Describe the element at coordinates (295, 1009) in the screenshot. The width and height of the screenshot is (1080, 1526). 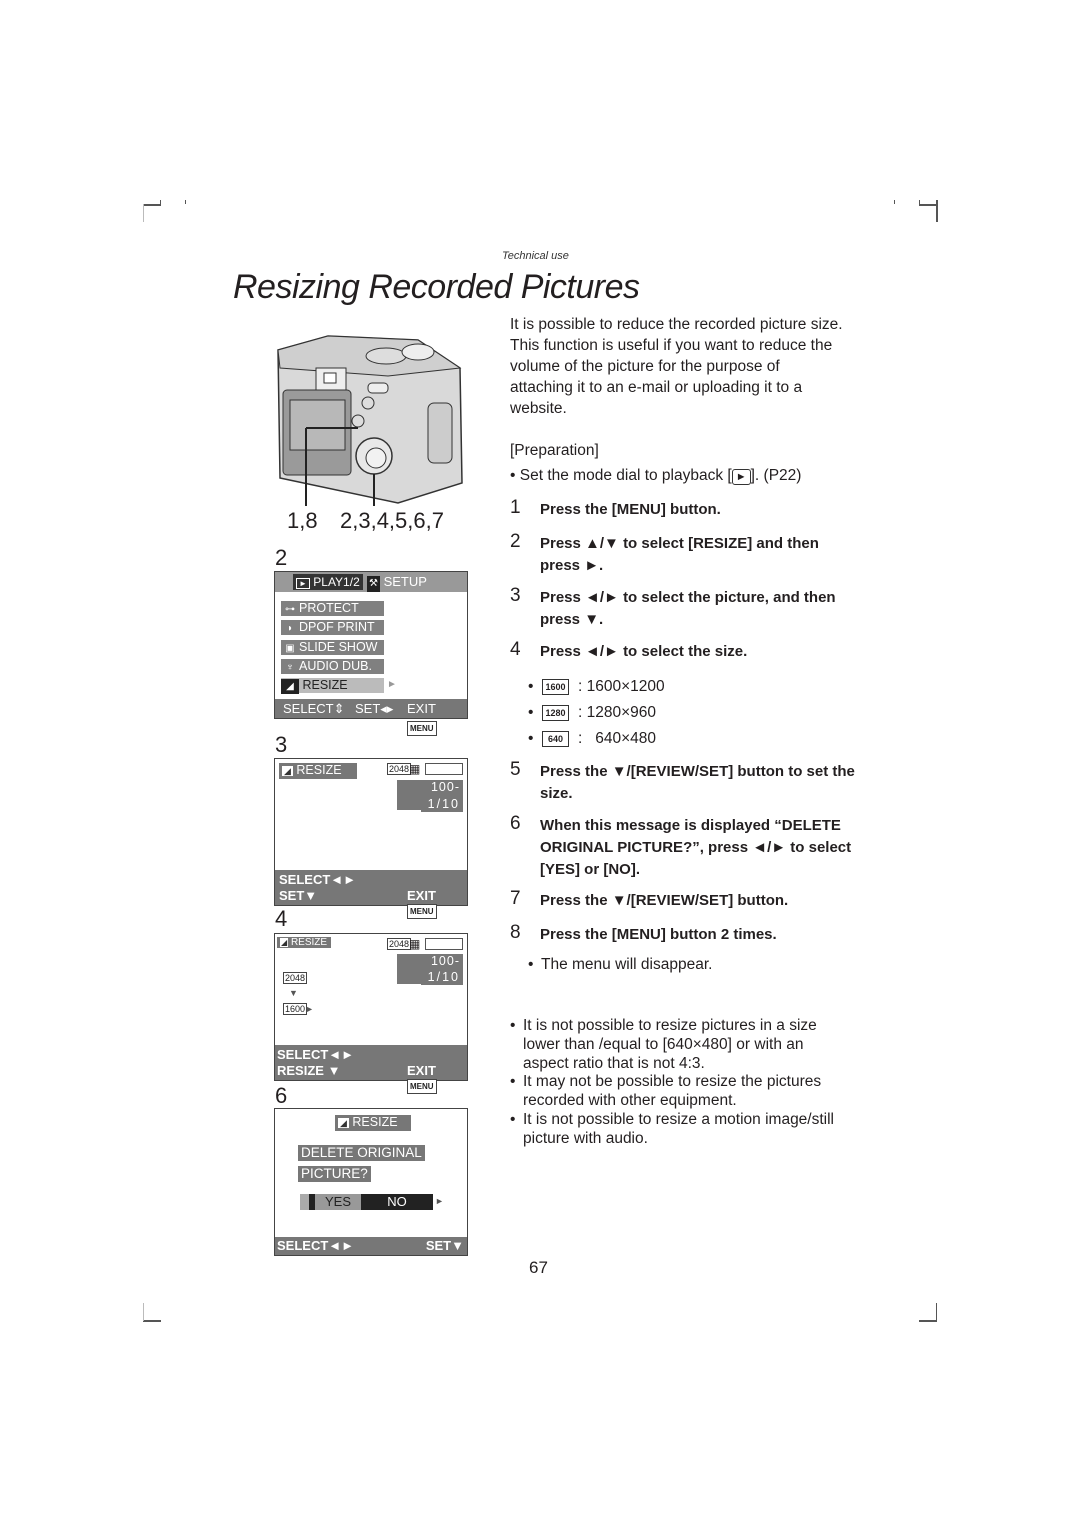
I see `new-size-badge: 1600` at that location.